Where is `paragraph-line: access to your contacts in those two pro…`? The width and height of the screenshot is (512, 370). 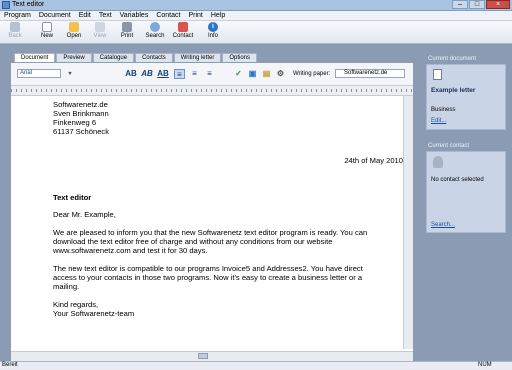 paragraph-line: access to your contacts in those two pro… is located at coordinates (208, 277).